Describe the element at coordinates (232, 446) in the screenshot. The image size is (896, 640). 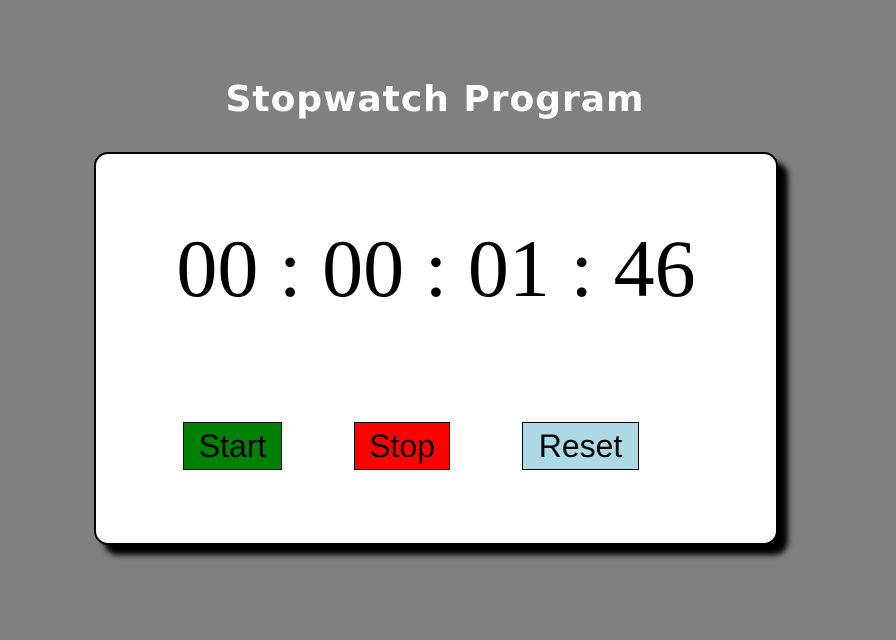
I see `start-button: Start` at that location.